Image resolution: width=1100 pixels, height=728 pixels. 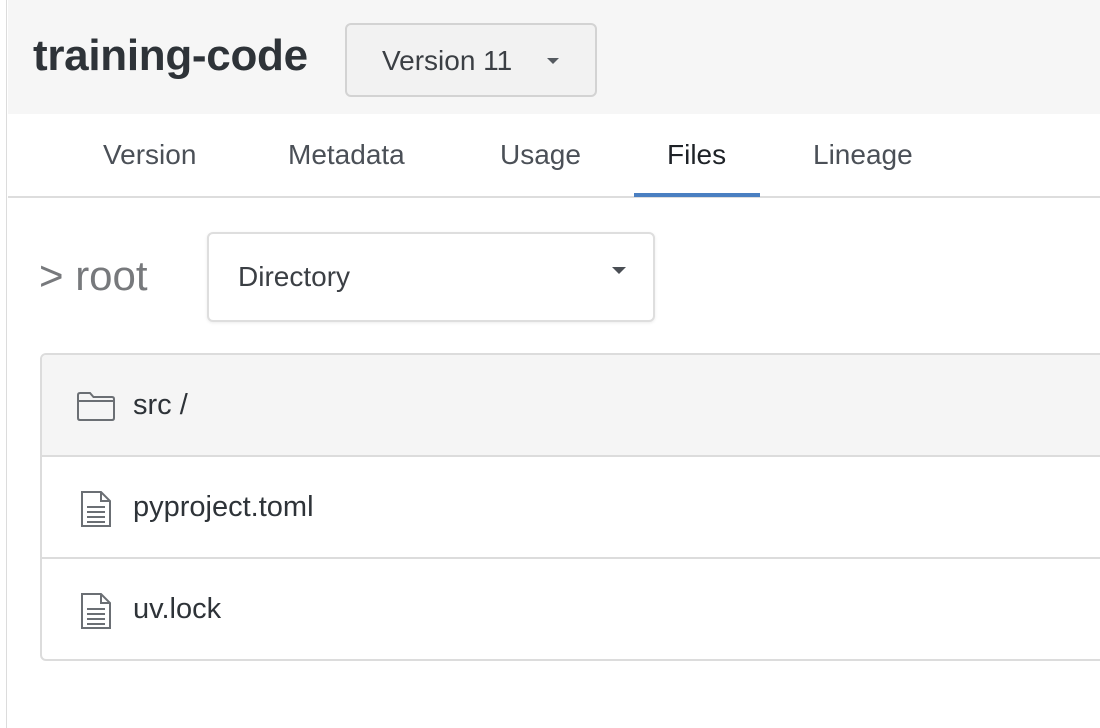 I want to click on version-dropdown-label: Version 11, so click(x=447, y=60).